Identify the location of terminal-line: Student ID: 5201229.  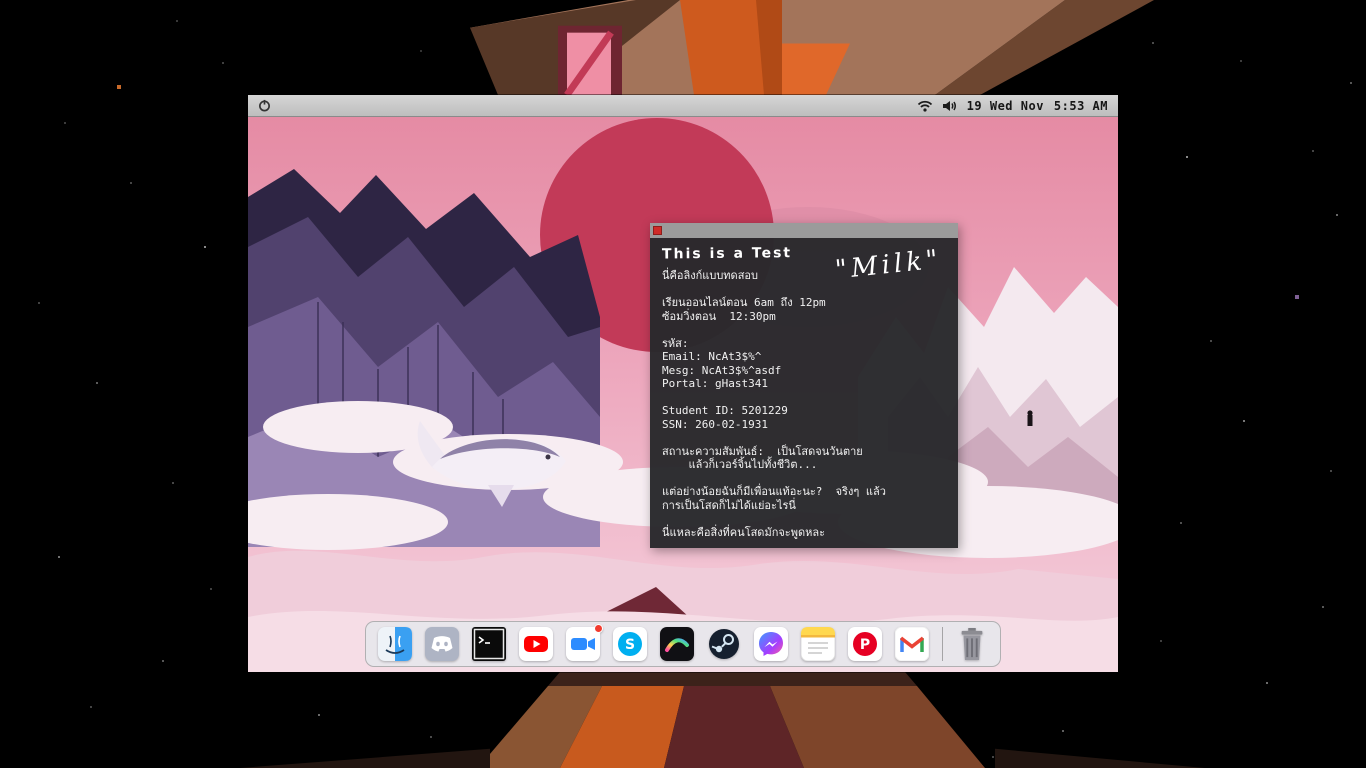
(725, 410).